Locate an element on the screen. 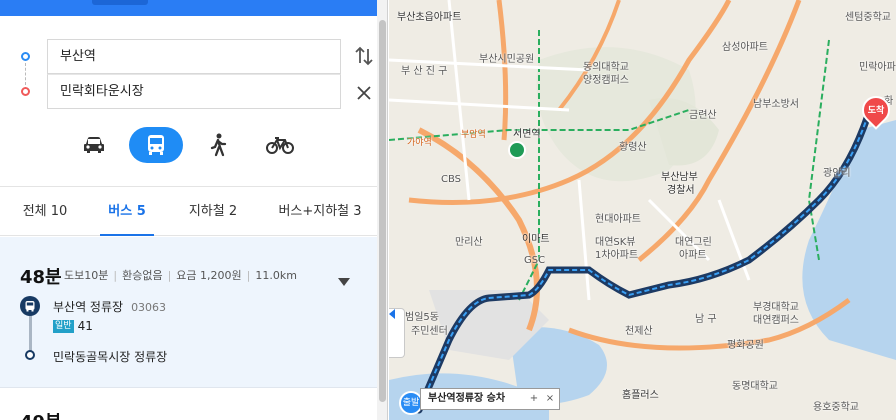  end-stop-dot is located at coordinates (30, 355).